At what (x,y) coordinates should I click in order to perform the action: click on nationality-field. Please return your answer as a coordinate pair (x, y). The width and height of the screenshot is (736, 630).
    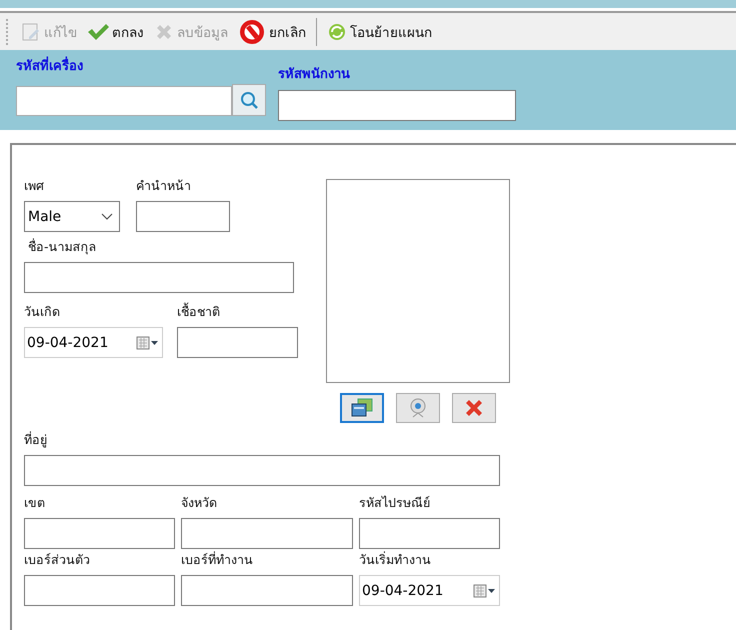
    Looking at the image, I should click on (237, 342).